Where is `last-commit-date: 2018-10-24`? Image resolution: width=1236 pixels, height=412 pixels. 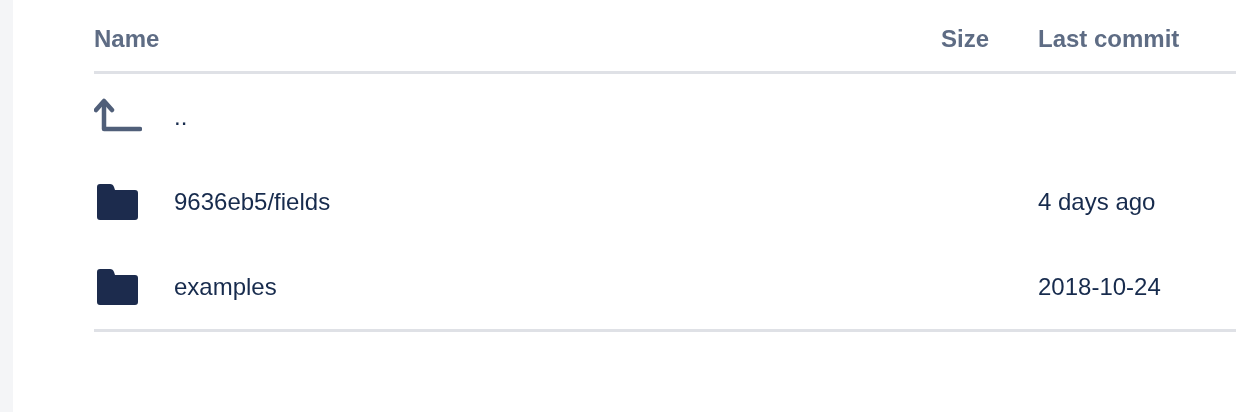 last-commit-date: 2018-10-24 is located at coordinates (1099, 286).